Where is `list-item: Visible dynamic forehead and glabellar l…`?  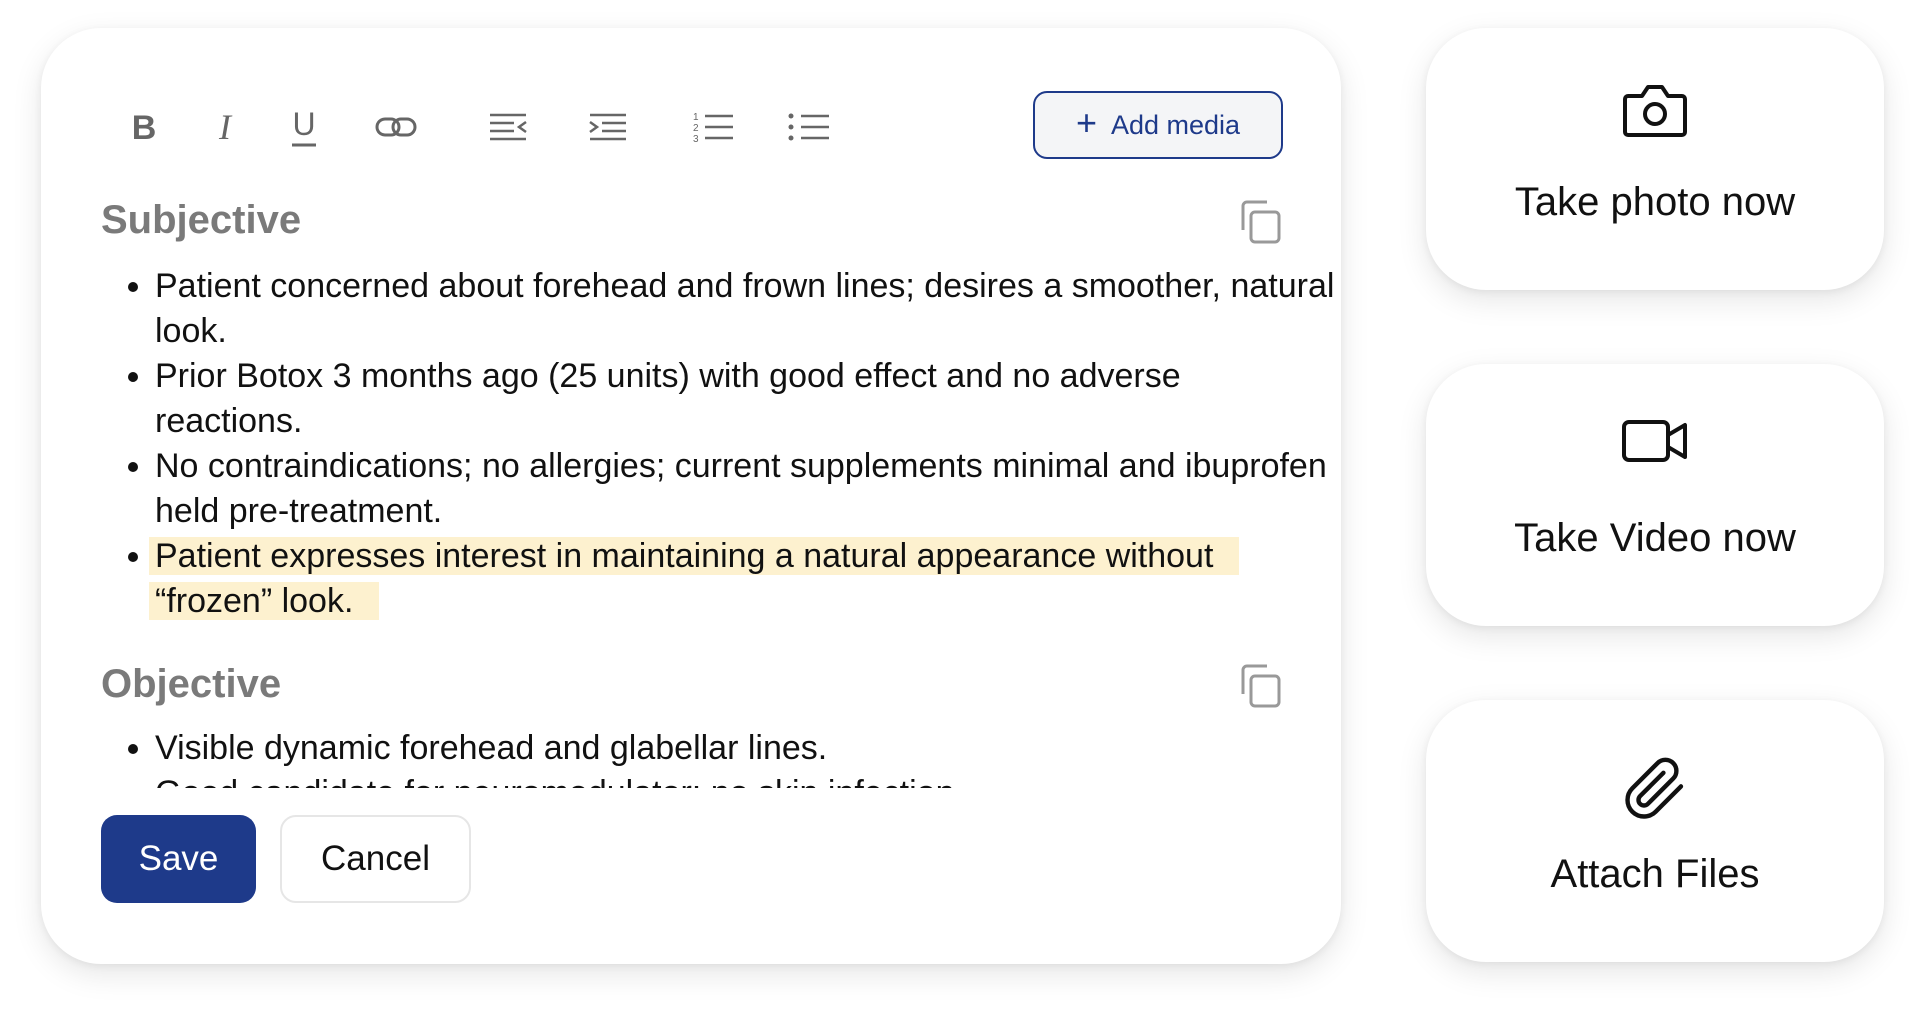 list-item: Visible dynamic forehead and glabellar l… is located at coordinates (718, 748).